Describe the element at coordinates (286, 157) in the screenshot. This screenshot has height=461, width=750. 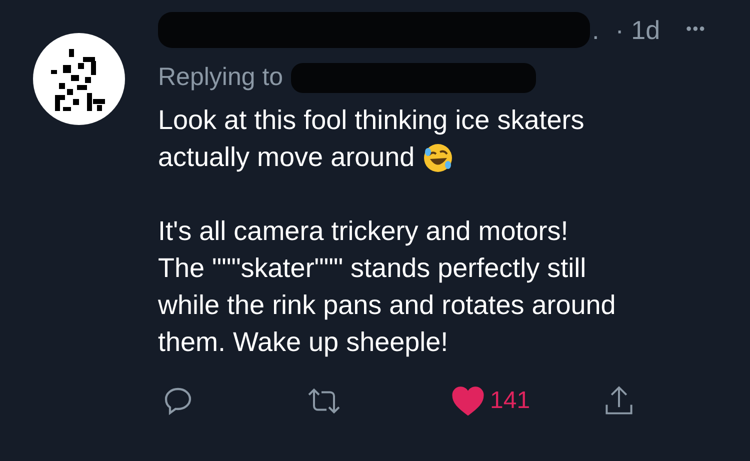
I see `tweet-text-line: actually move around` at that location.